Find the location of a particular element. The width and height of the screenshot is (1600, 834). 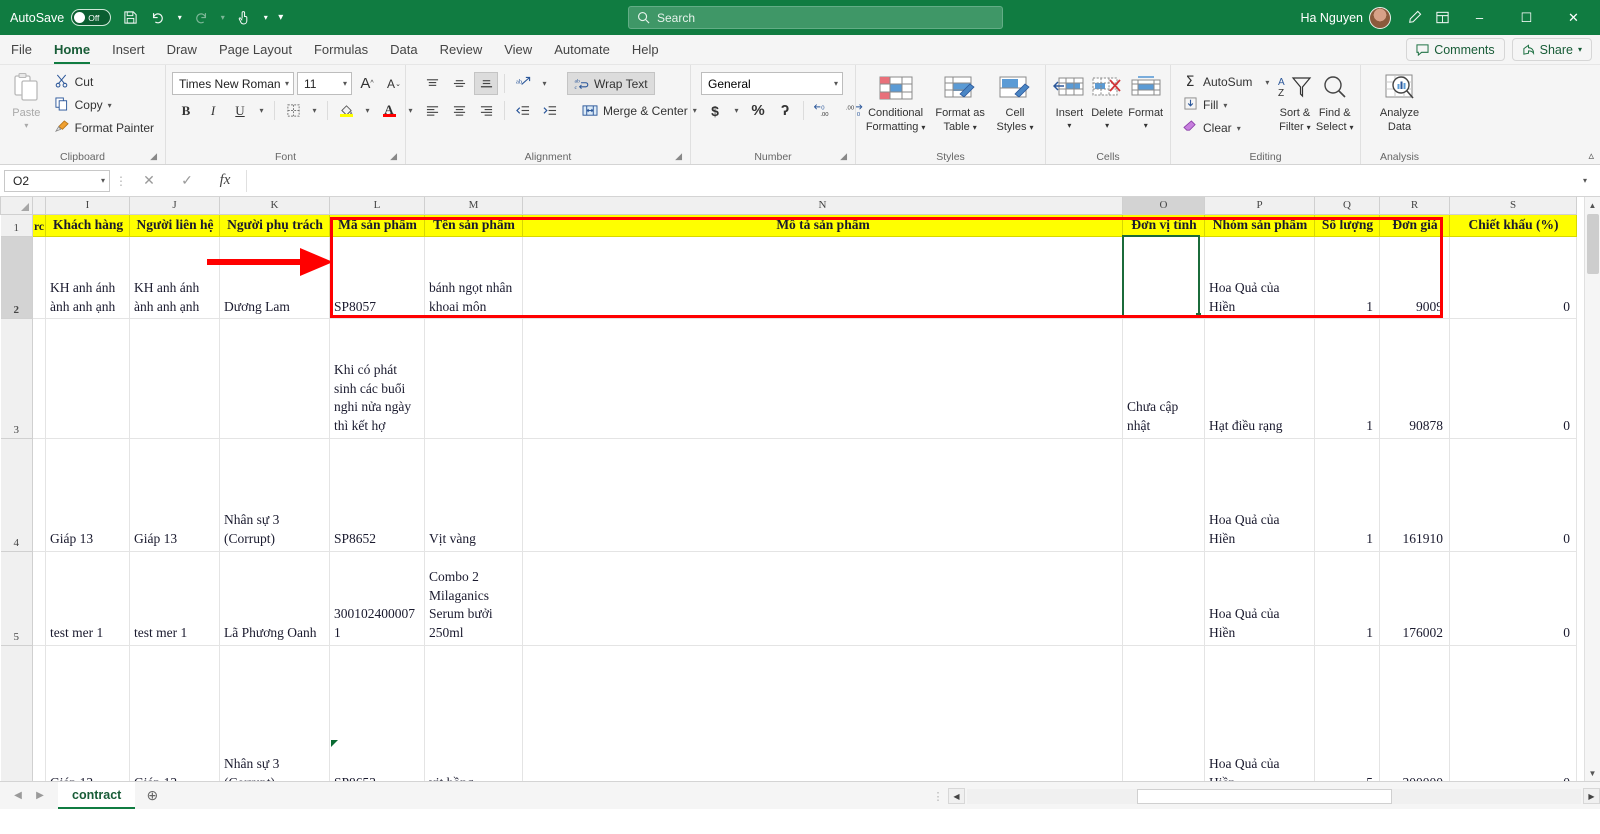

find-select-caret-icon: ▾ is located at coordinates (1352, 127).